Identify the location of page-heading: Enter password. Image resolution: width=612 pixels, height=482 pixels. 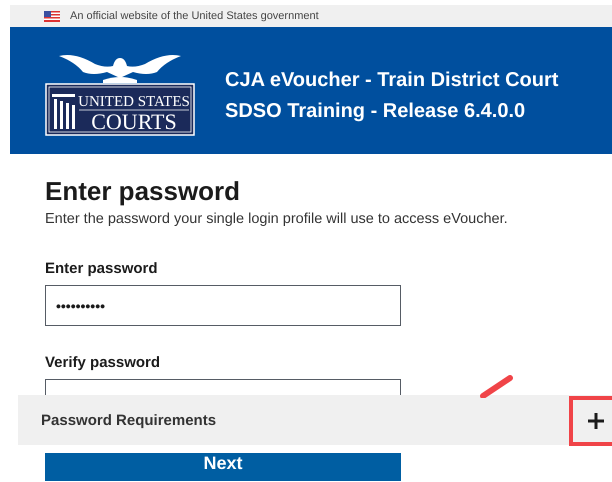
(143, 191).